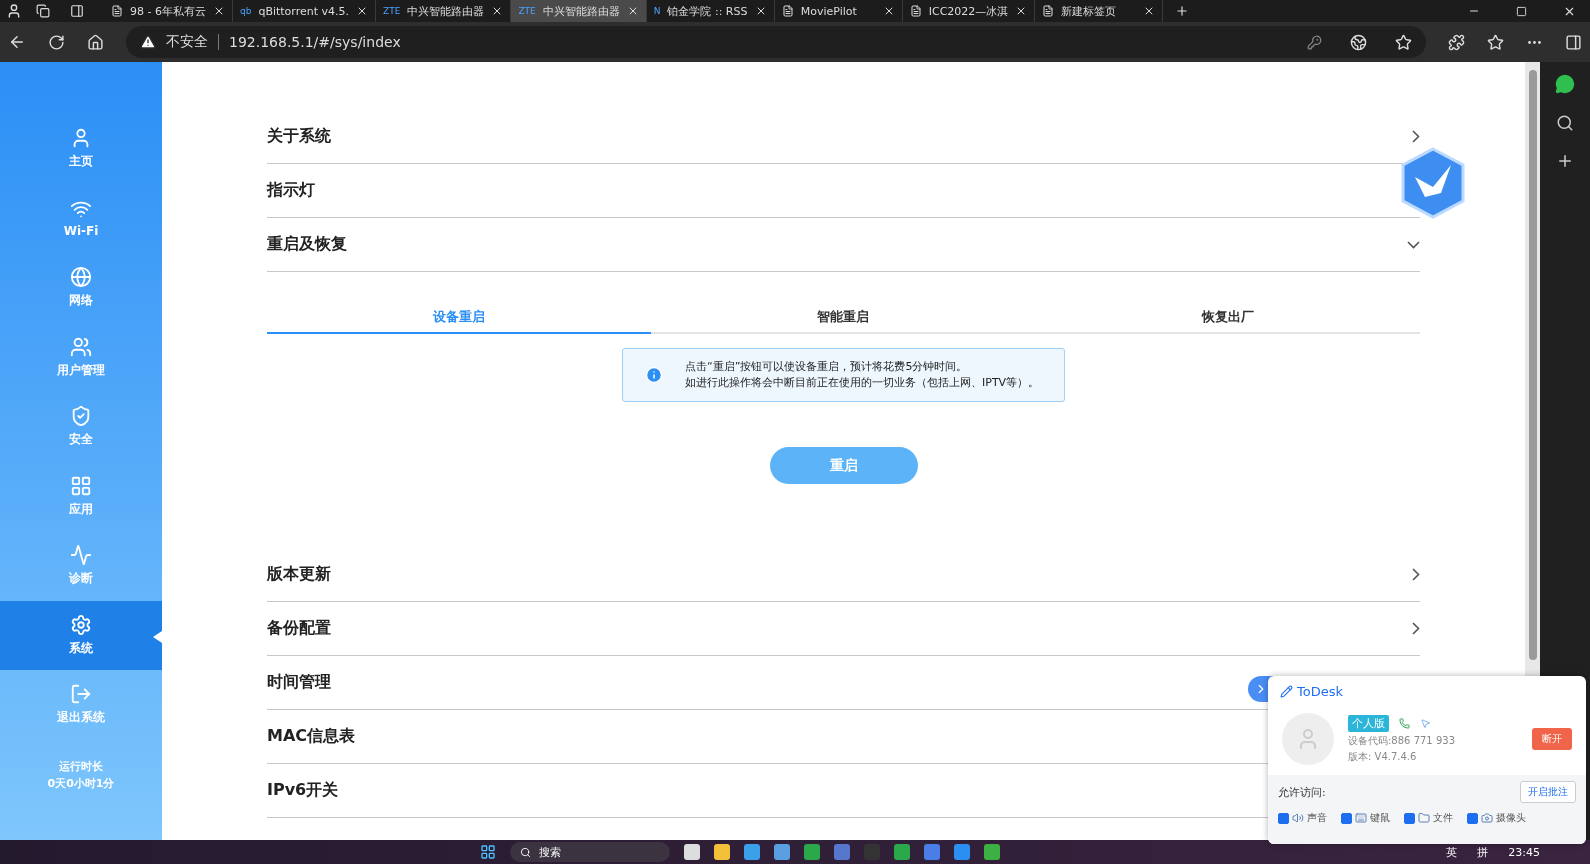  Describe the element at coordinates (299, 682) in the screenshot. I see `section-title: 时间管理` at that location.